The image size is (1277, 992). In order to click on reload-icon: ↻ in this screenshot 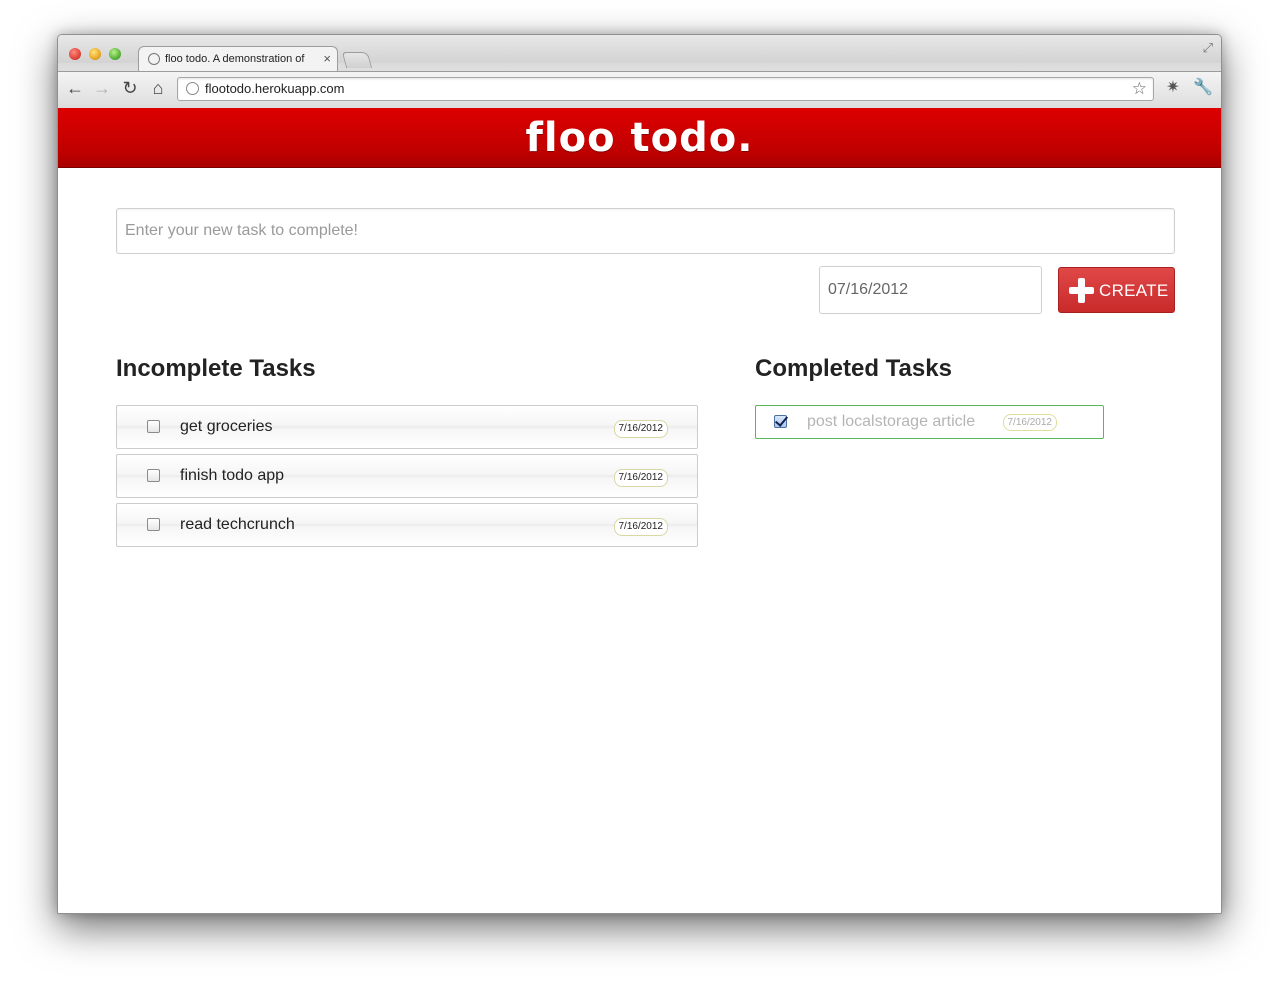, I will do `click(130, 88)`.